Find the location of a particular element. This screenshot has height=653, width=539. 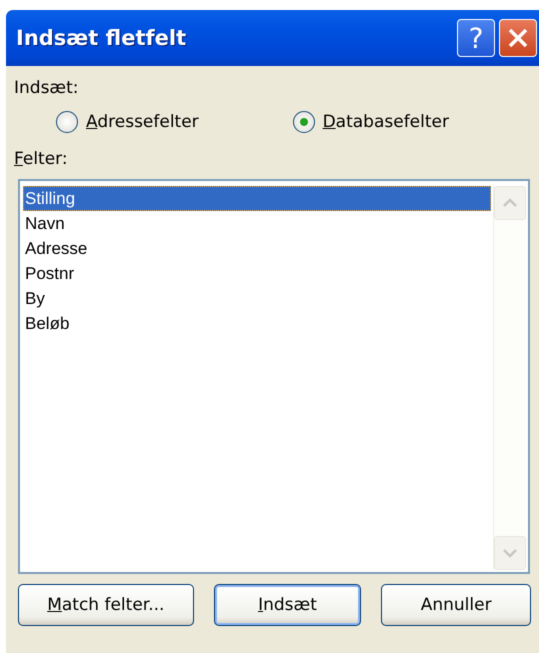

close-button is located at coordinates (518, 38).